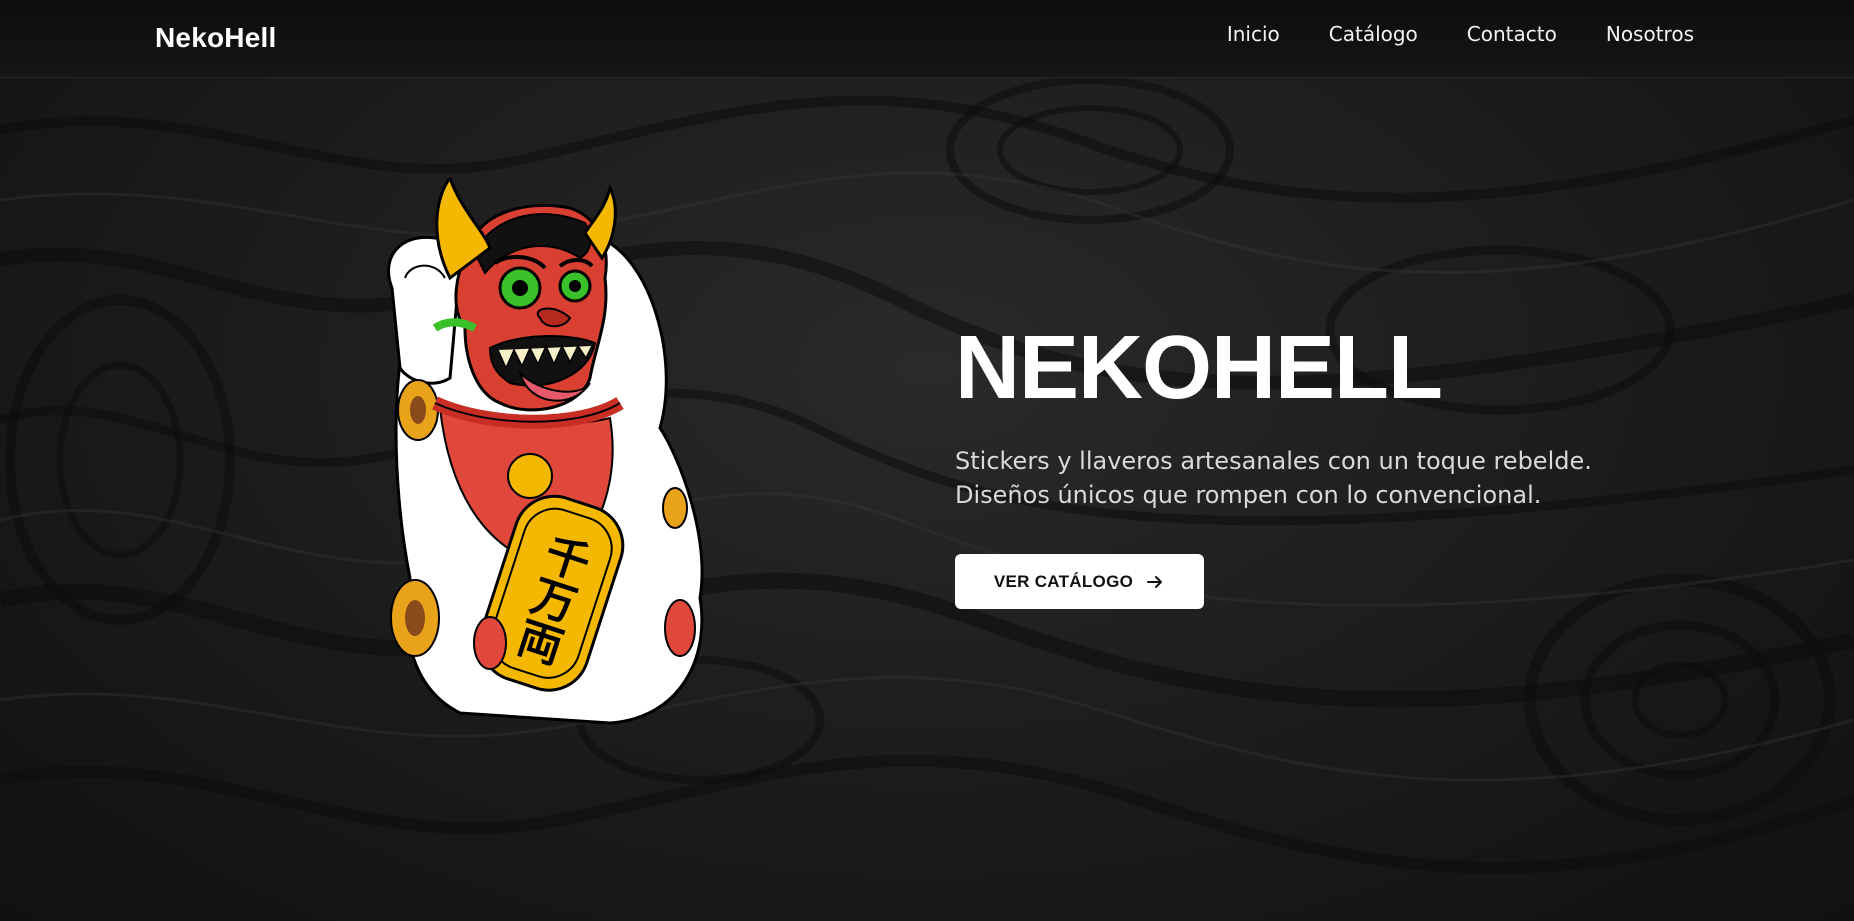 The width and height of the screenshot is (1854, 921). I want to click on arrow-right-icon, so click(1155, 581).